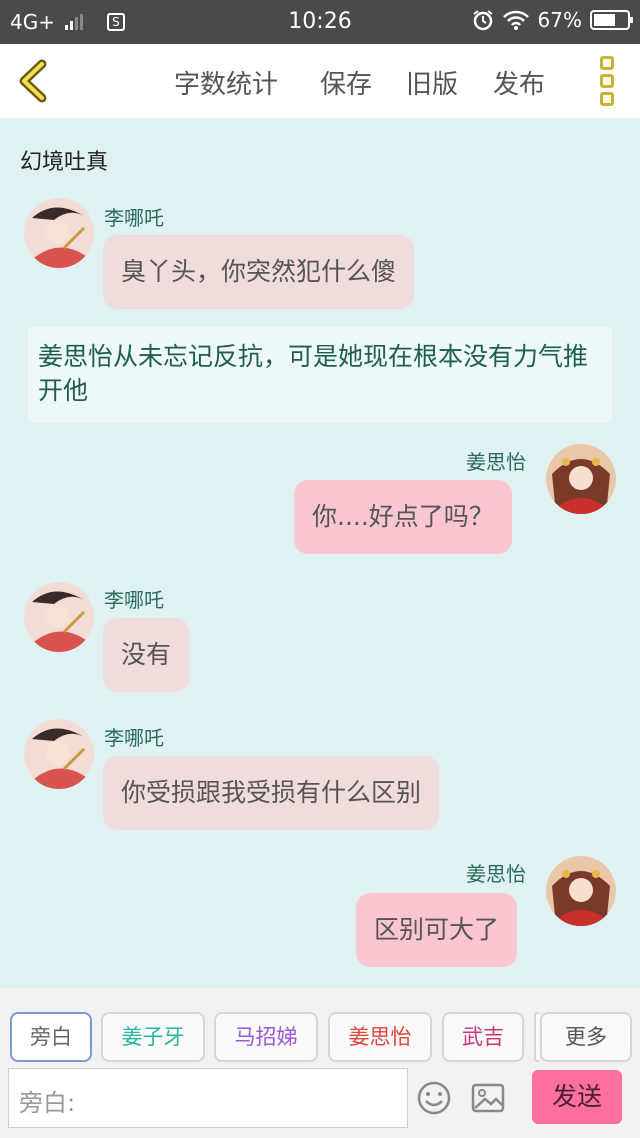 The width and height of the screenshot is (640, 1138). Describe the element at coordinates (437, 930) in the screenshot. I see `message-bubble: 区别可大了` at that location.